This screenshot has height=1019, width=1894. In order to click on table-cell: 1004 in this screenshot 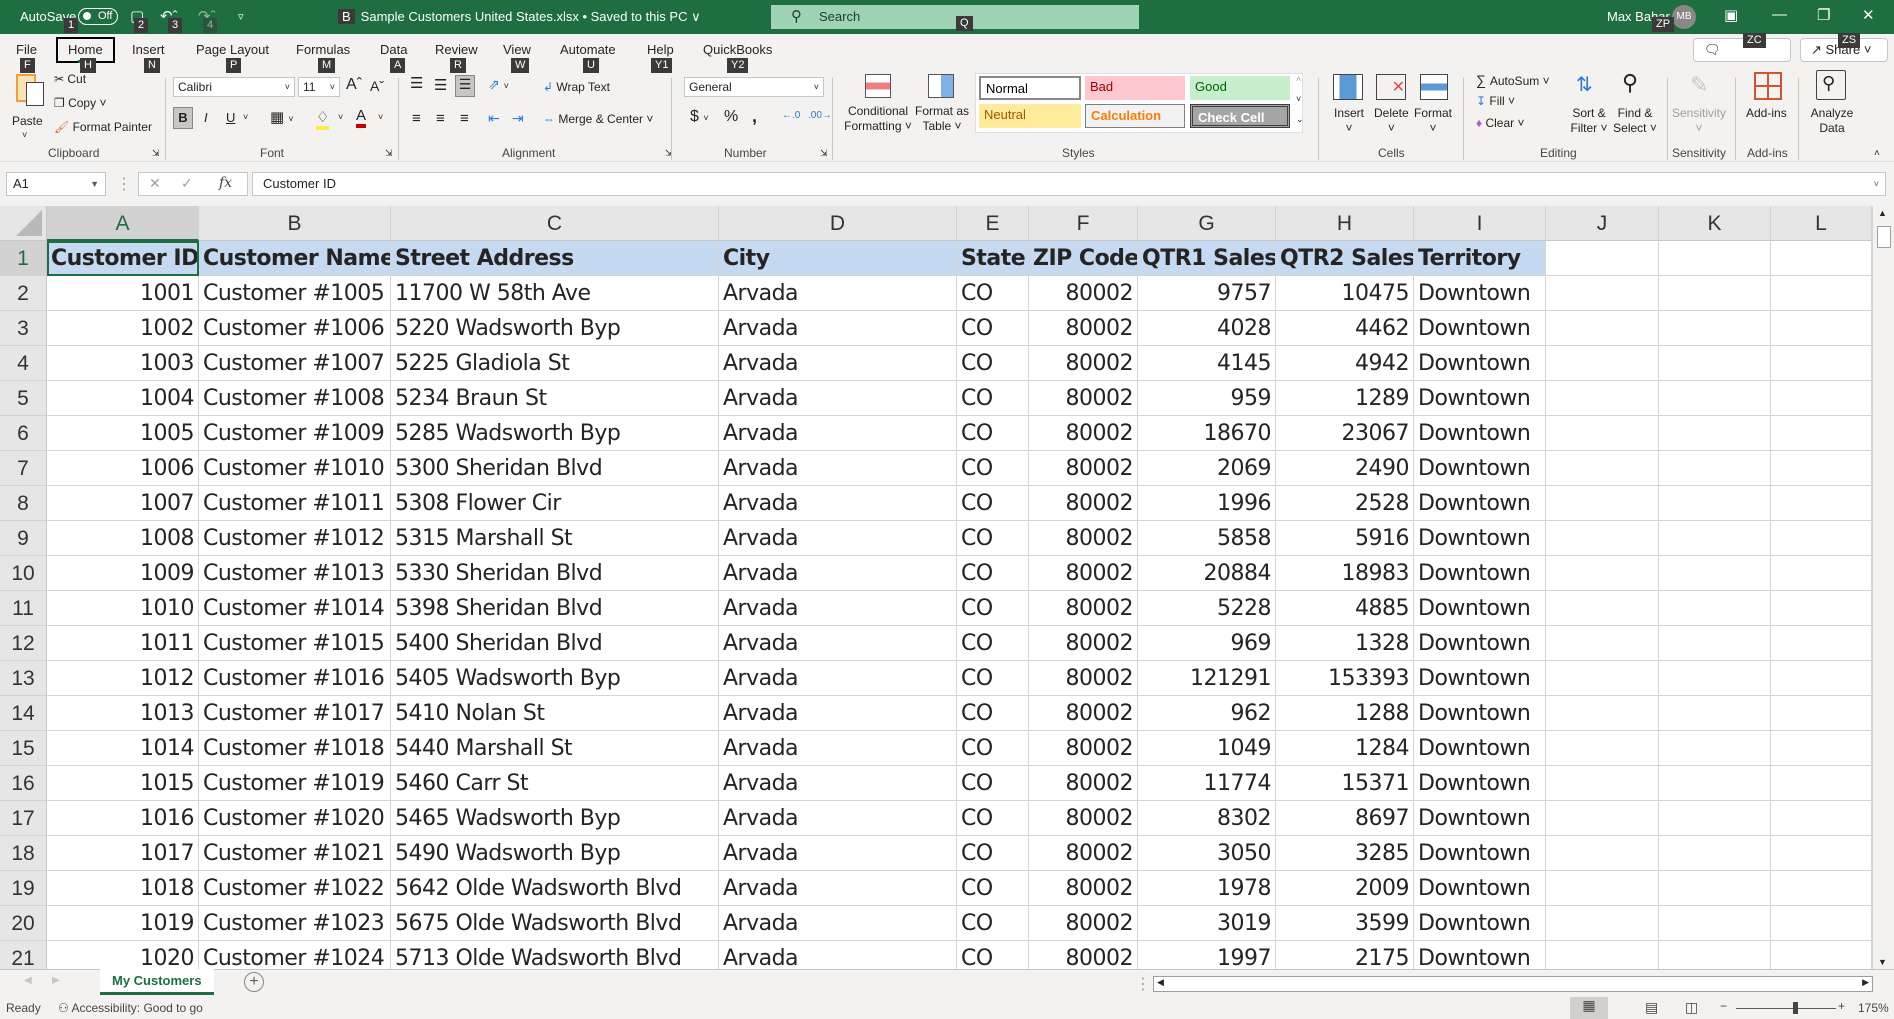, I will do `click(123, 398)`.